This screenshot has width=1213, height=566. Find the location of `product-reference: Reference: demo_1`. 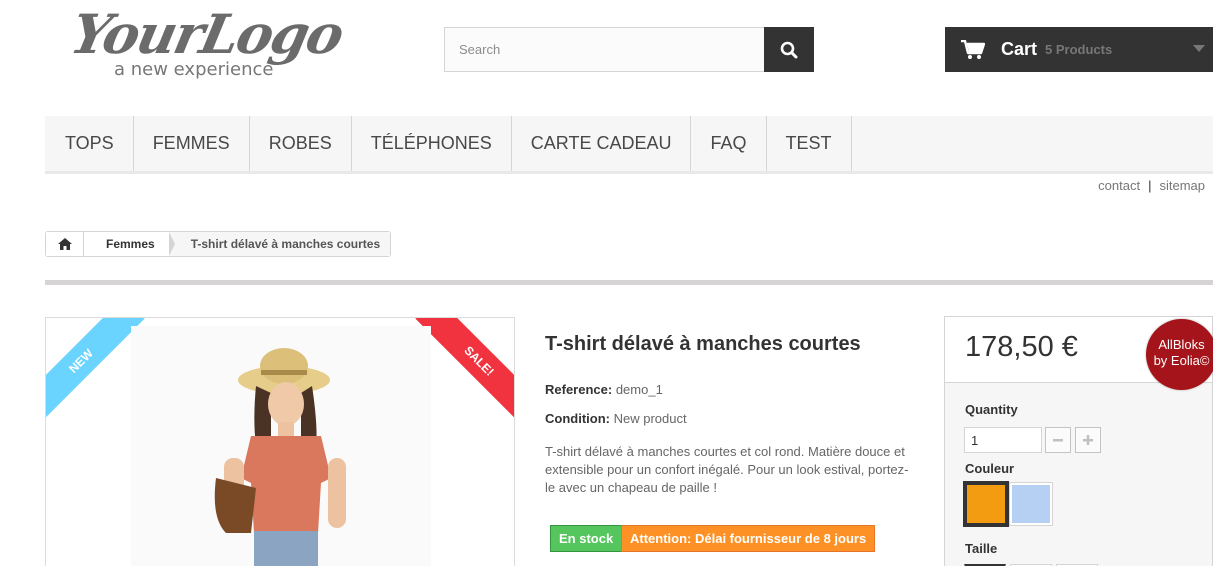

product-reference: Reference: demo_1 is located at coordinates (604, 389).